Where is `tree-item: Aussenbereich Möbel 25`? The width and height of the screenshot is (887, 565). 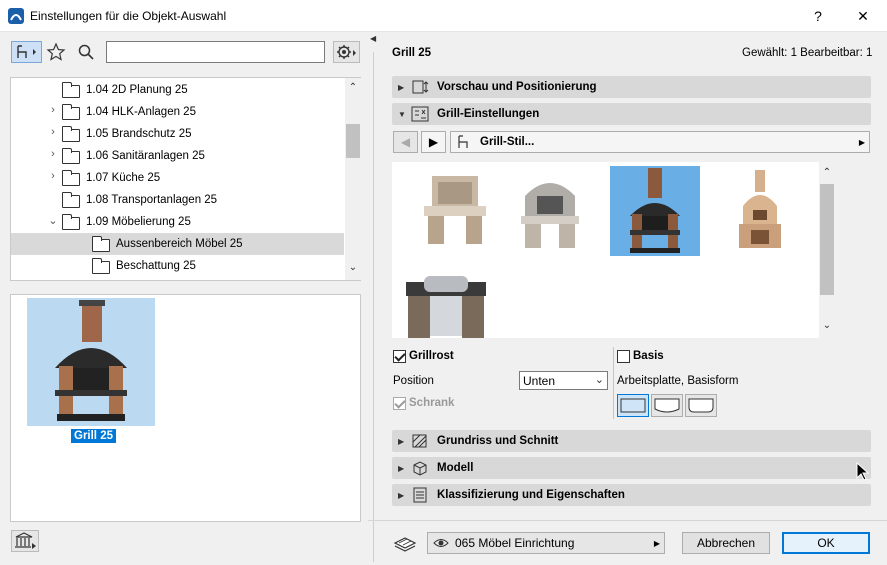 tree-item: Aussenbereich Möbel 25 is located at coordinates (177, 244).